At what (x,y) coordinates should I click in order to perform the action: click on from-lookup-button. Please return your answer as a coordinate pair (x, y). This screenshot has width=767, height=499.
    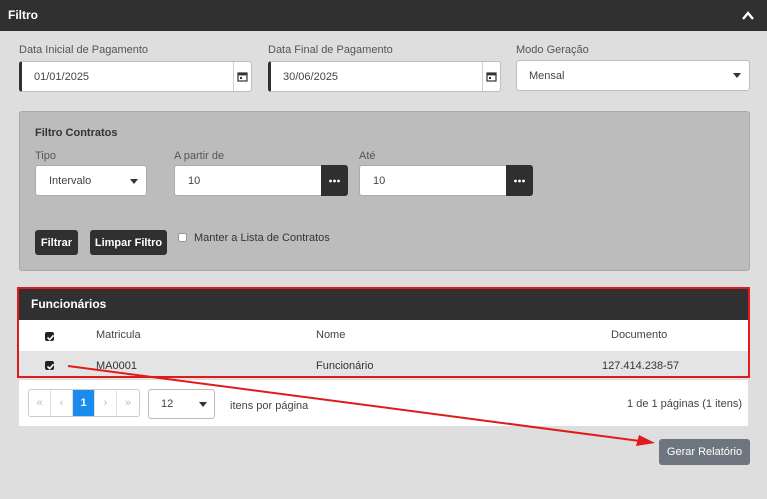
    Looking at the image, I should click on (334, 180).